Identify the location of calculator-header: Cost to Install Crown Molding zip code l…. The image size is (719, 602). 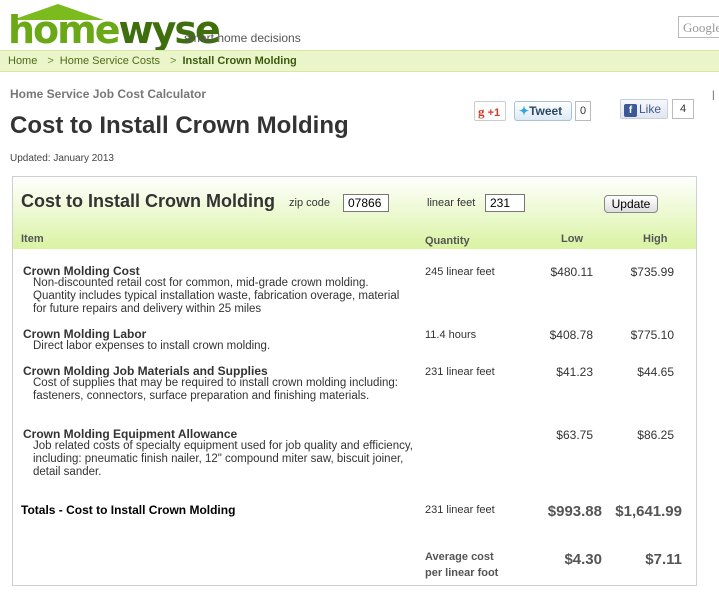
(354, 213).